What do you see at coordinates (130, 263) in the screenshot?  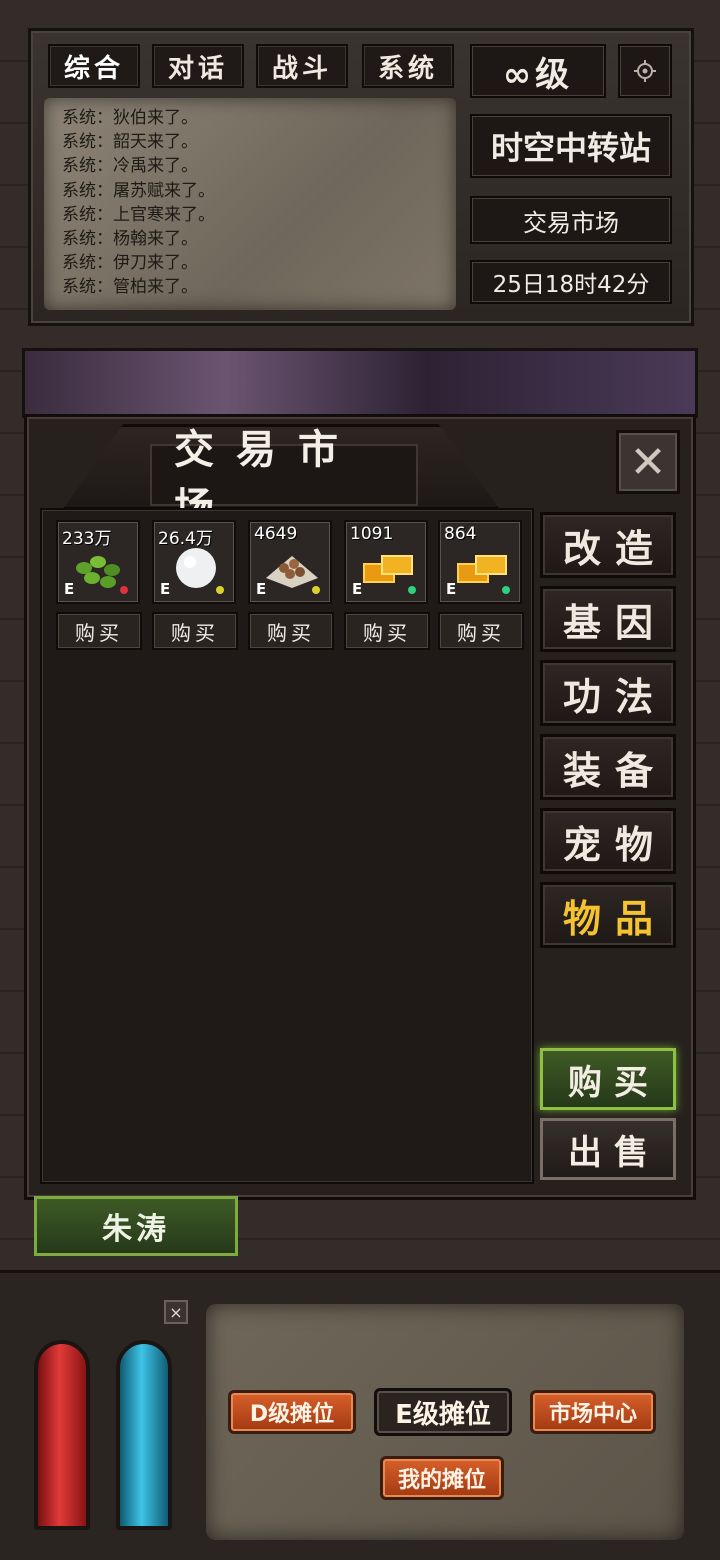 I see `chat-line: 系统：伊刀来了。` at bounding box center [130, 263].